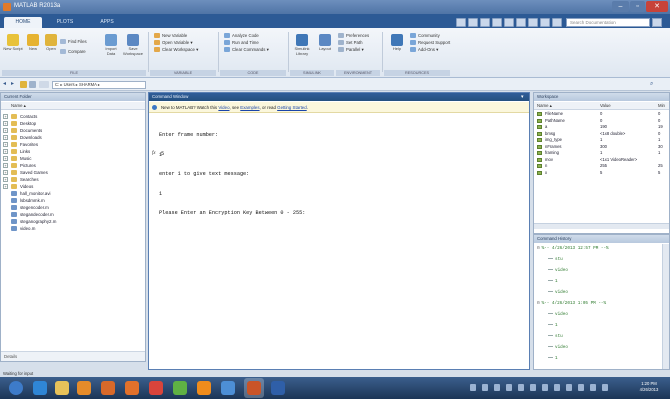 The height and width of the screenshot is (399, 670). Describe the element at coordinates (637, 6) in the screenshot. I see `maximize-button: ▫` at that location.